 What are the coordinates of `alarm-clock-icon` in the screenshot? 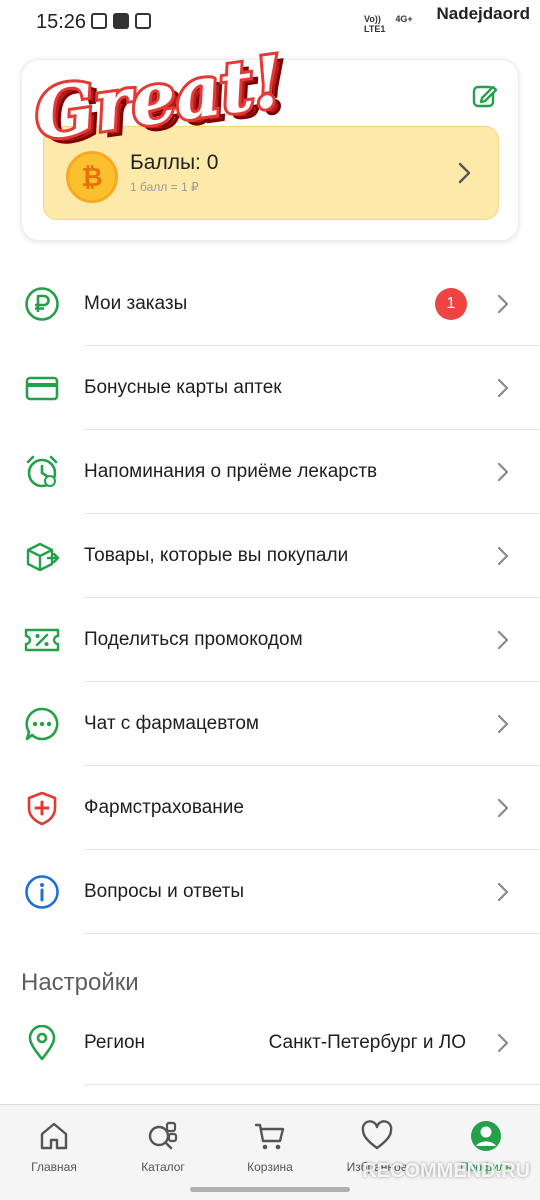 It's located at (42, 471).